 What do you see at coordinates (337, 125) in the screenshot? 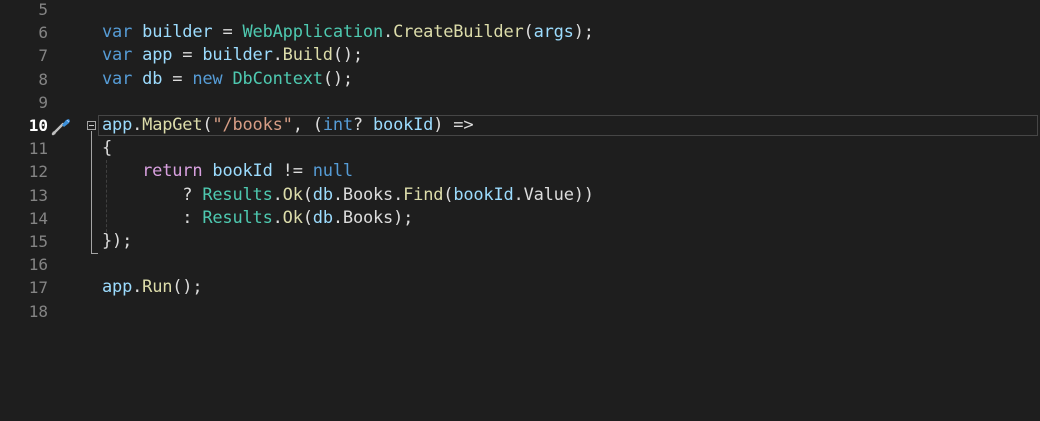
I see `code-token: int` at bounding box center [337, 125].